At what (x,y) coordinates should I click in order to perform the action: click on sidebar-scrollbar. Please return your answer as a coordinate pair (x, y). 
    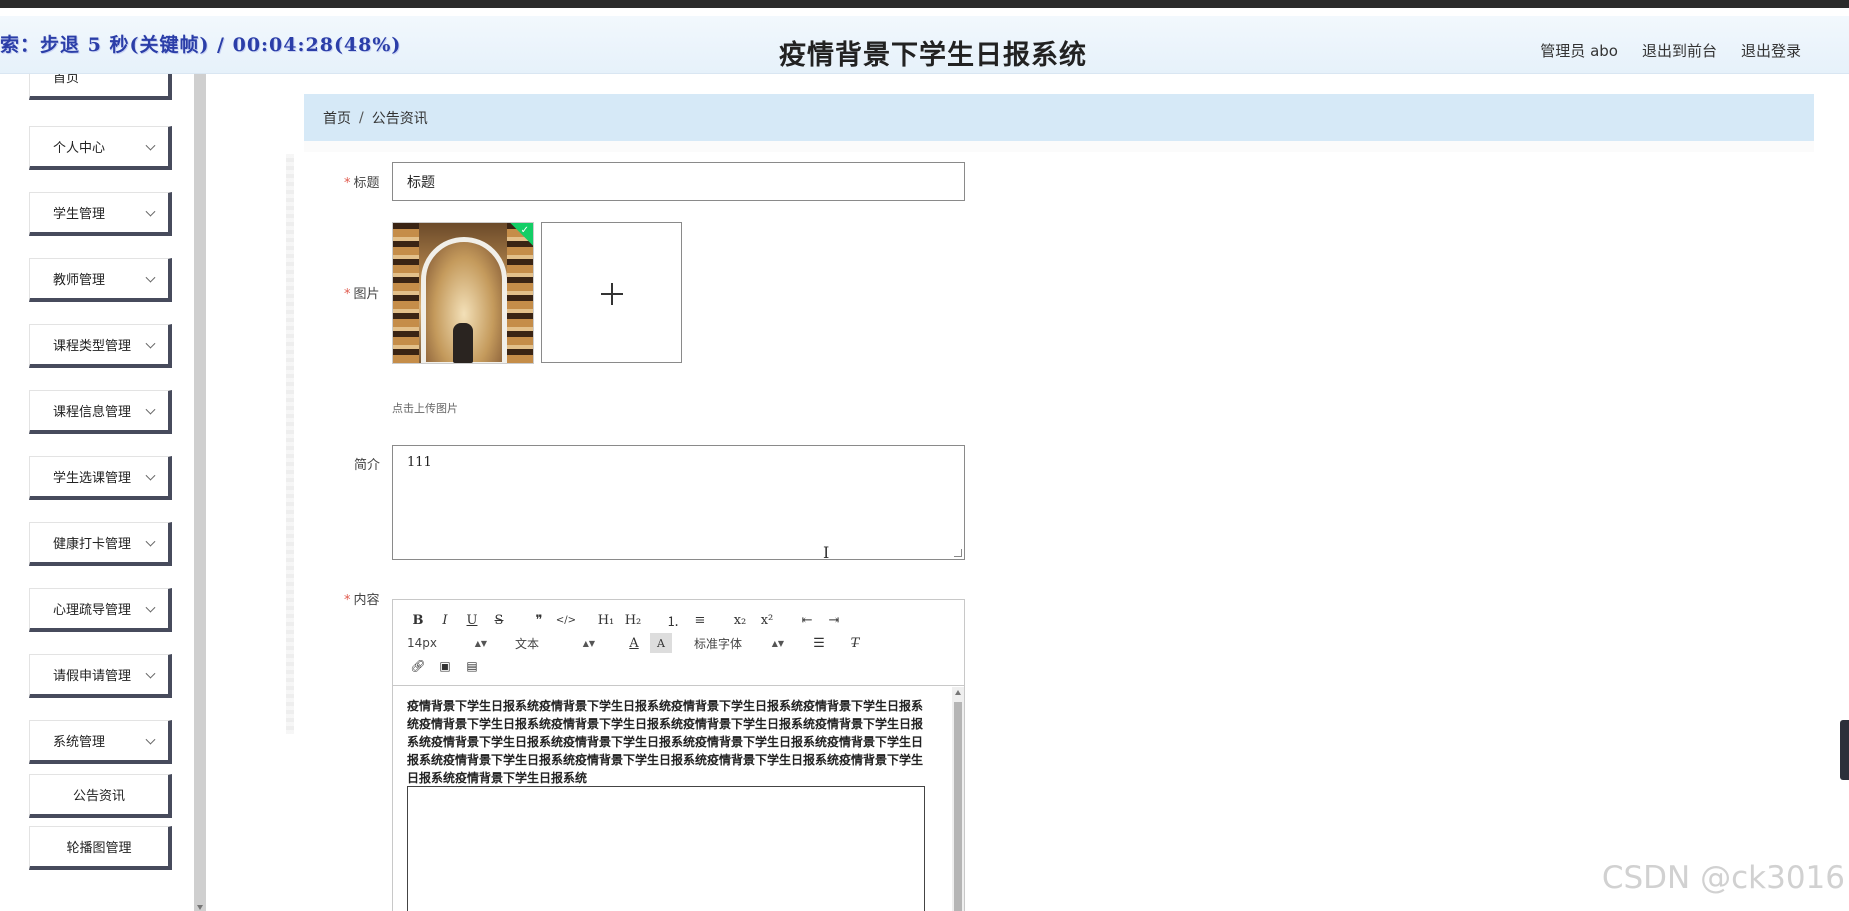
    Looking at the image, I should click on (200, 492).